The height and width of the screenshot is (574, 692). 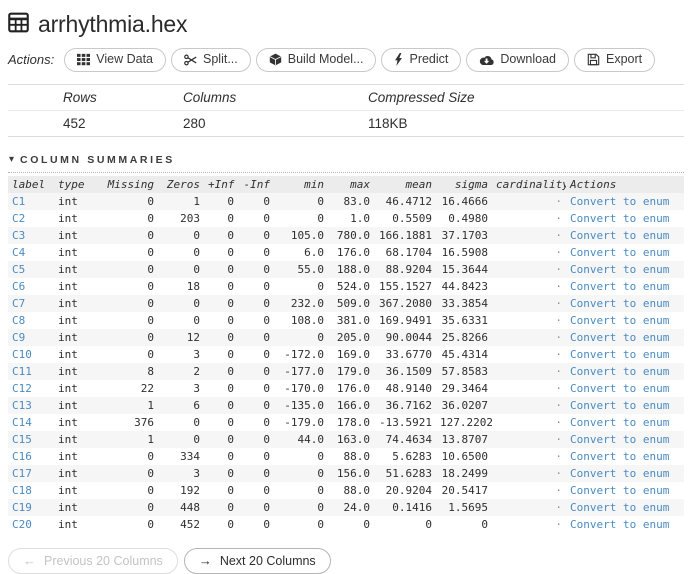 I want to click on rows-header: Rows, so click(x=95, y=97).